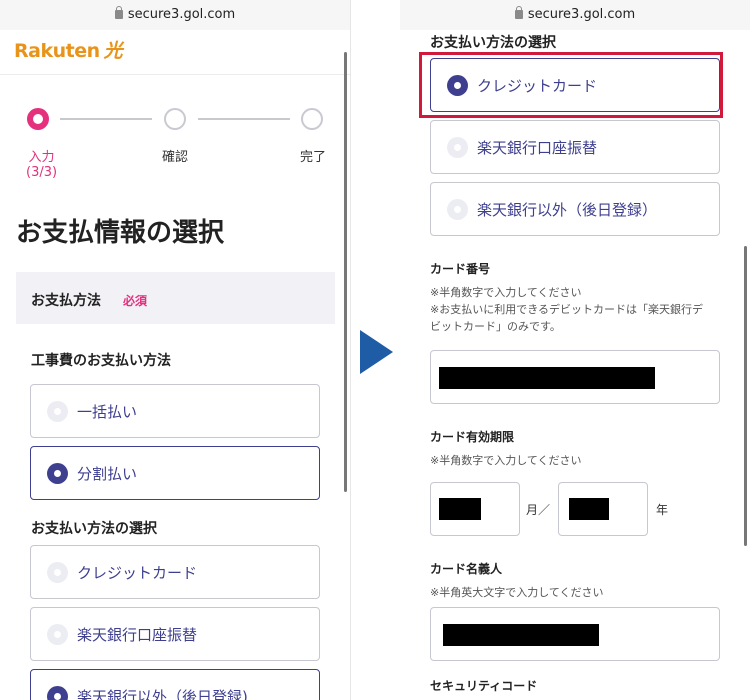 Image resolution: width=750 pixels, height=700 pixels. What do you see at coordinates (376, 352) in the screenshot?
I see `transition-arrow-icon` at bounding box center [376, 352].